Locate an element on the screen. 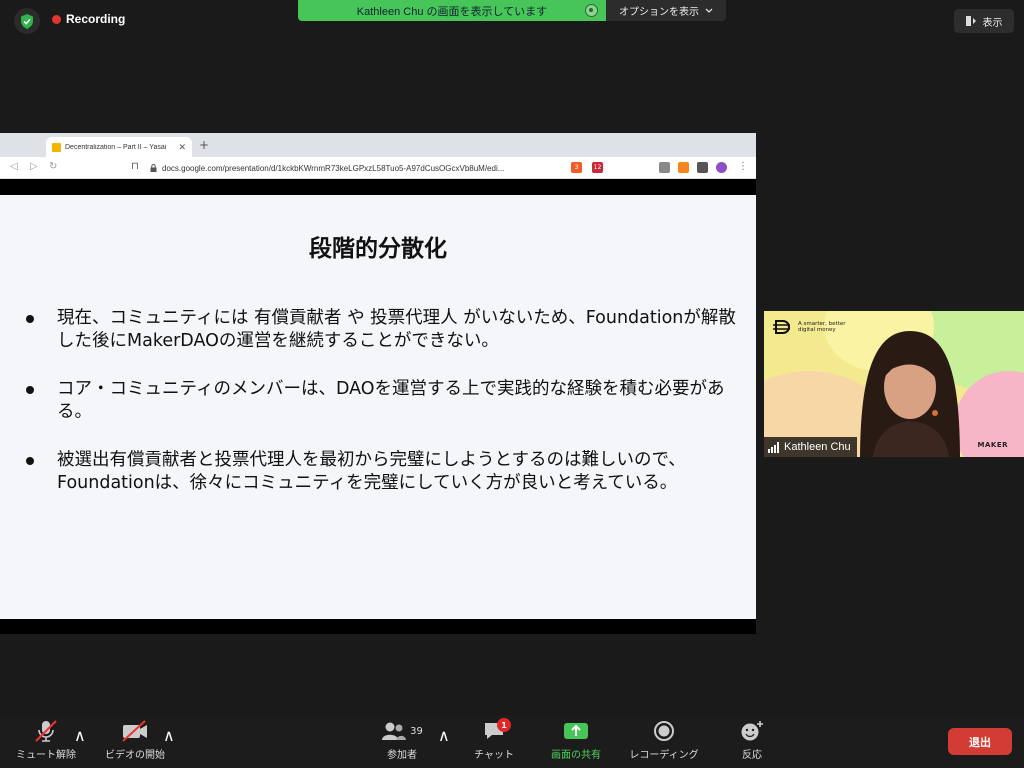 Image resolution: width=1024 pixels, height=768 pixels. recording-label: Recording is located at coordinates (96, 19).